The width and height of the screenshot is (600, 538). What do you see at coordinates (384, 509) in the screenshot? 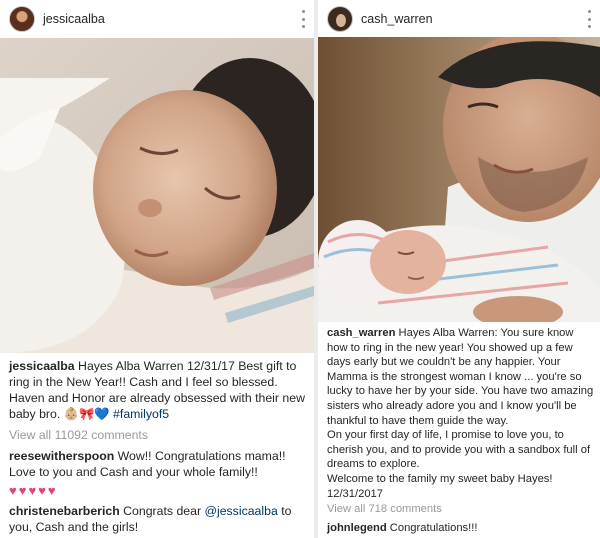
I see `view-all-comments-link: View all 718 comments` at bounding box center [384, 509].